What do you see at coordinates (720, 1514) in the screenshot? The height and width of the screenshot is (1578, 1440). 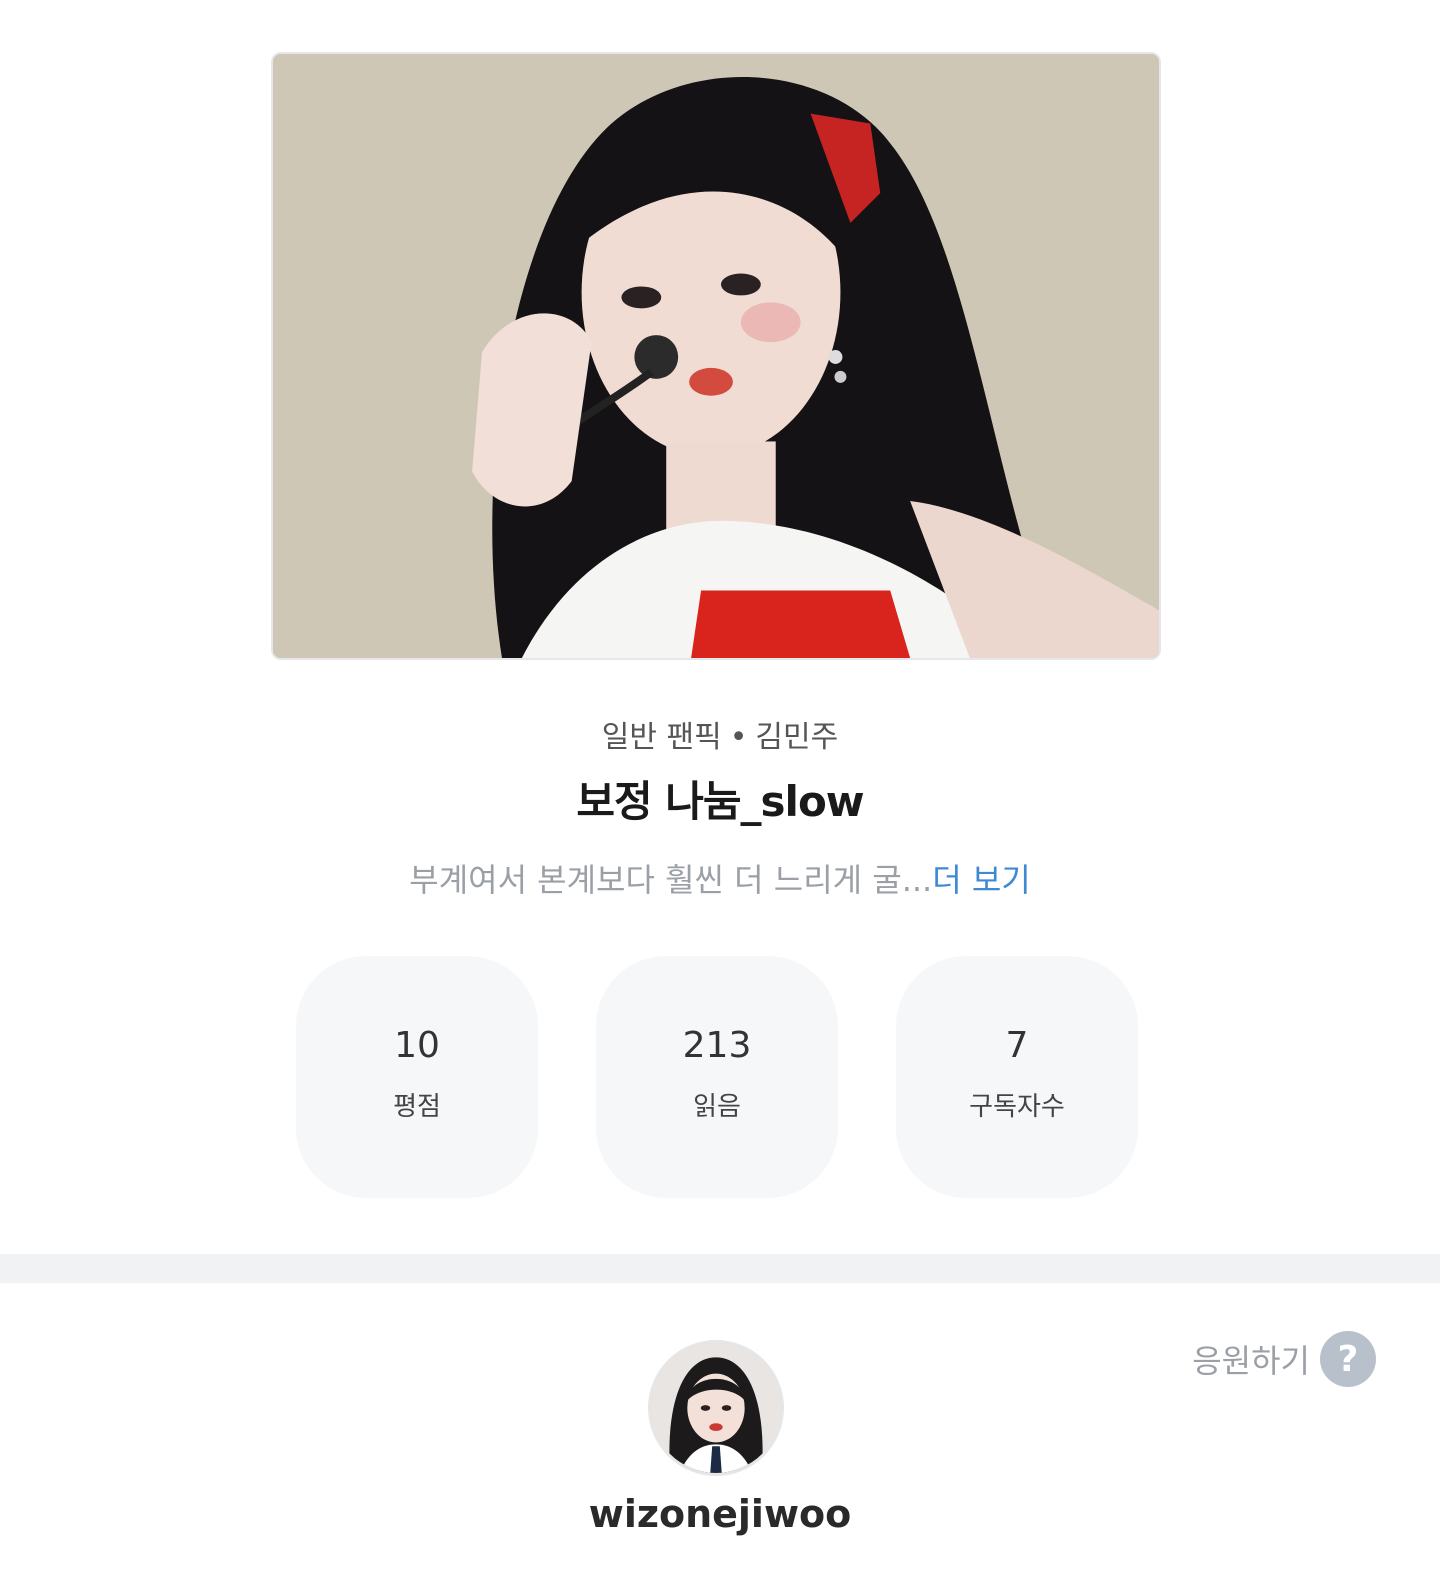 I see `author-username: wizonejiwoo` at bounding box center [720, 1514].